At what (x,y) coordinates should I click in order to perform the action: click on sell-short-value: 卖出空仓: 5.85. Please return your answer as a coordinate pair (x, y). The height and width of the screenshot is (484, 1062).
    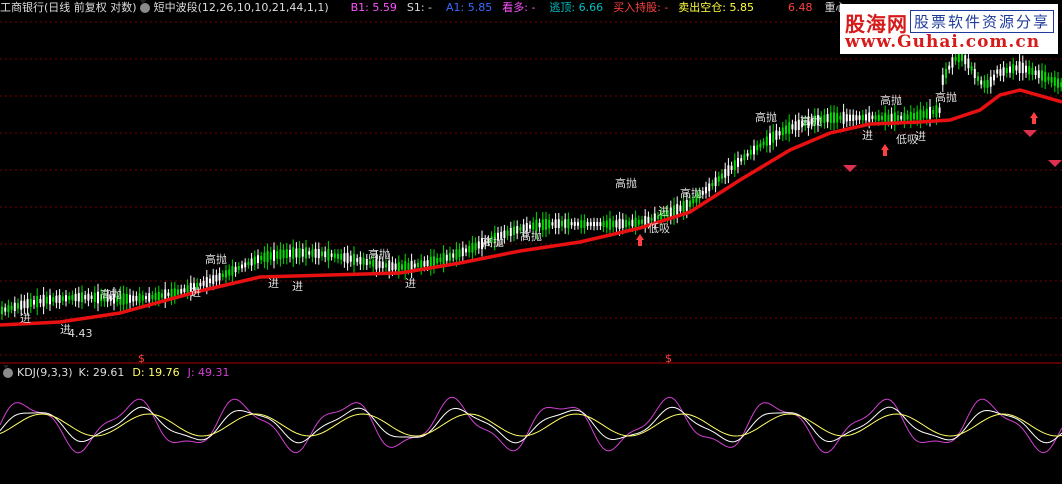
    Looking at the image, I should click on (716, 7).